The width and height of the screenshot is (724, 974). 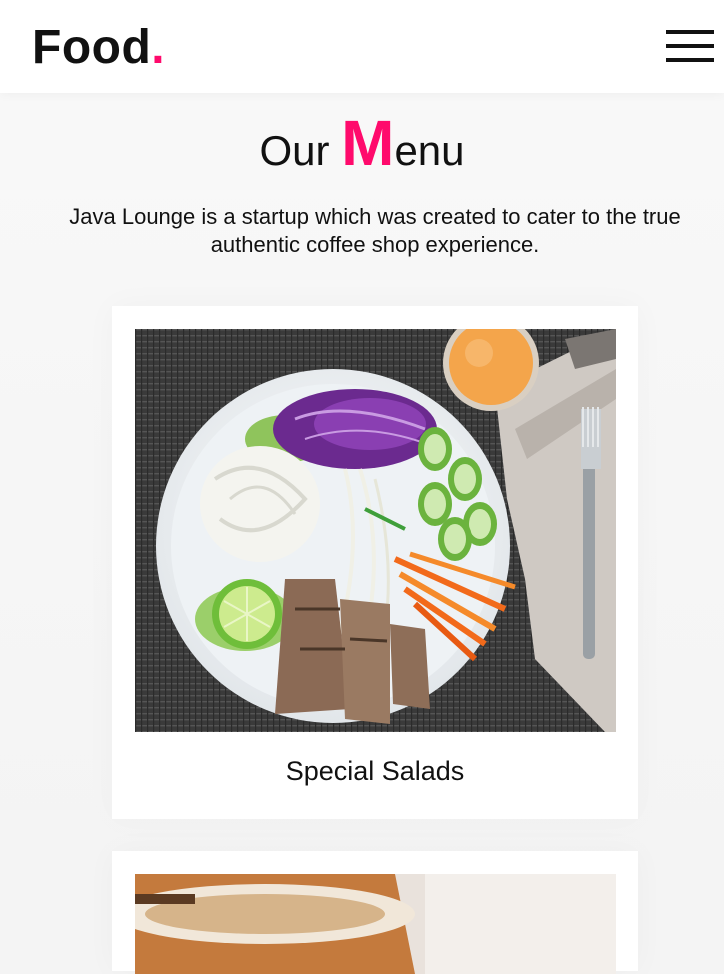 I want to click on section-title: Our Menu, so click(x=362, y=147).